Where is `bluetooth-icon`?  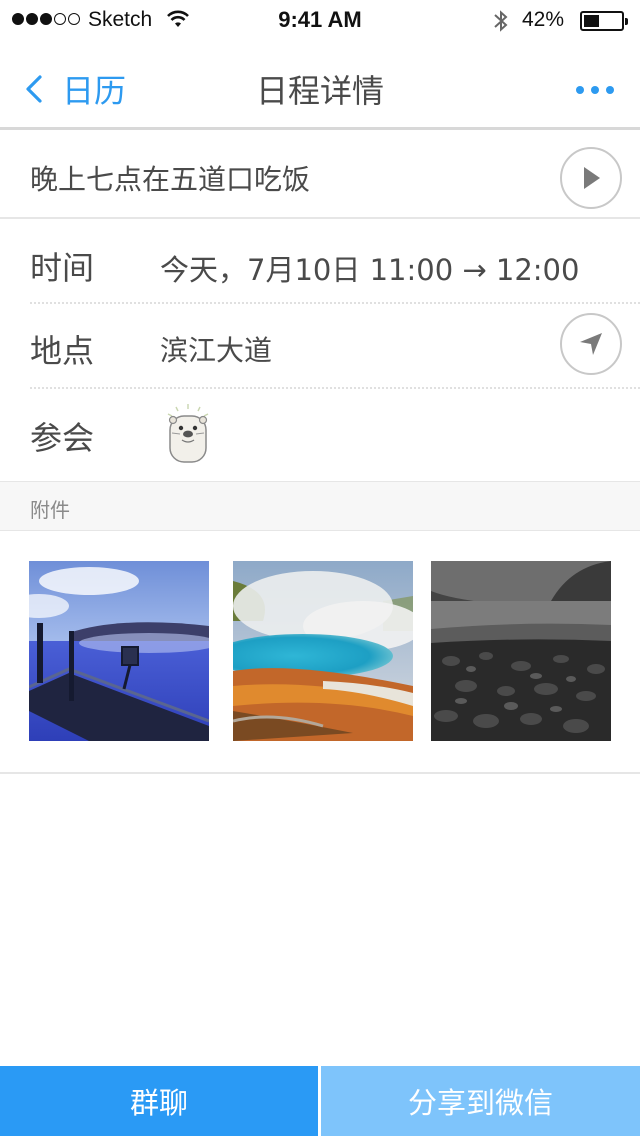
bluetooth-icon is located at coordinates (501, 21).